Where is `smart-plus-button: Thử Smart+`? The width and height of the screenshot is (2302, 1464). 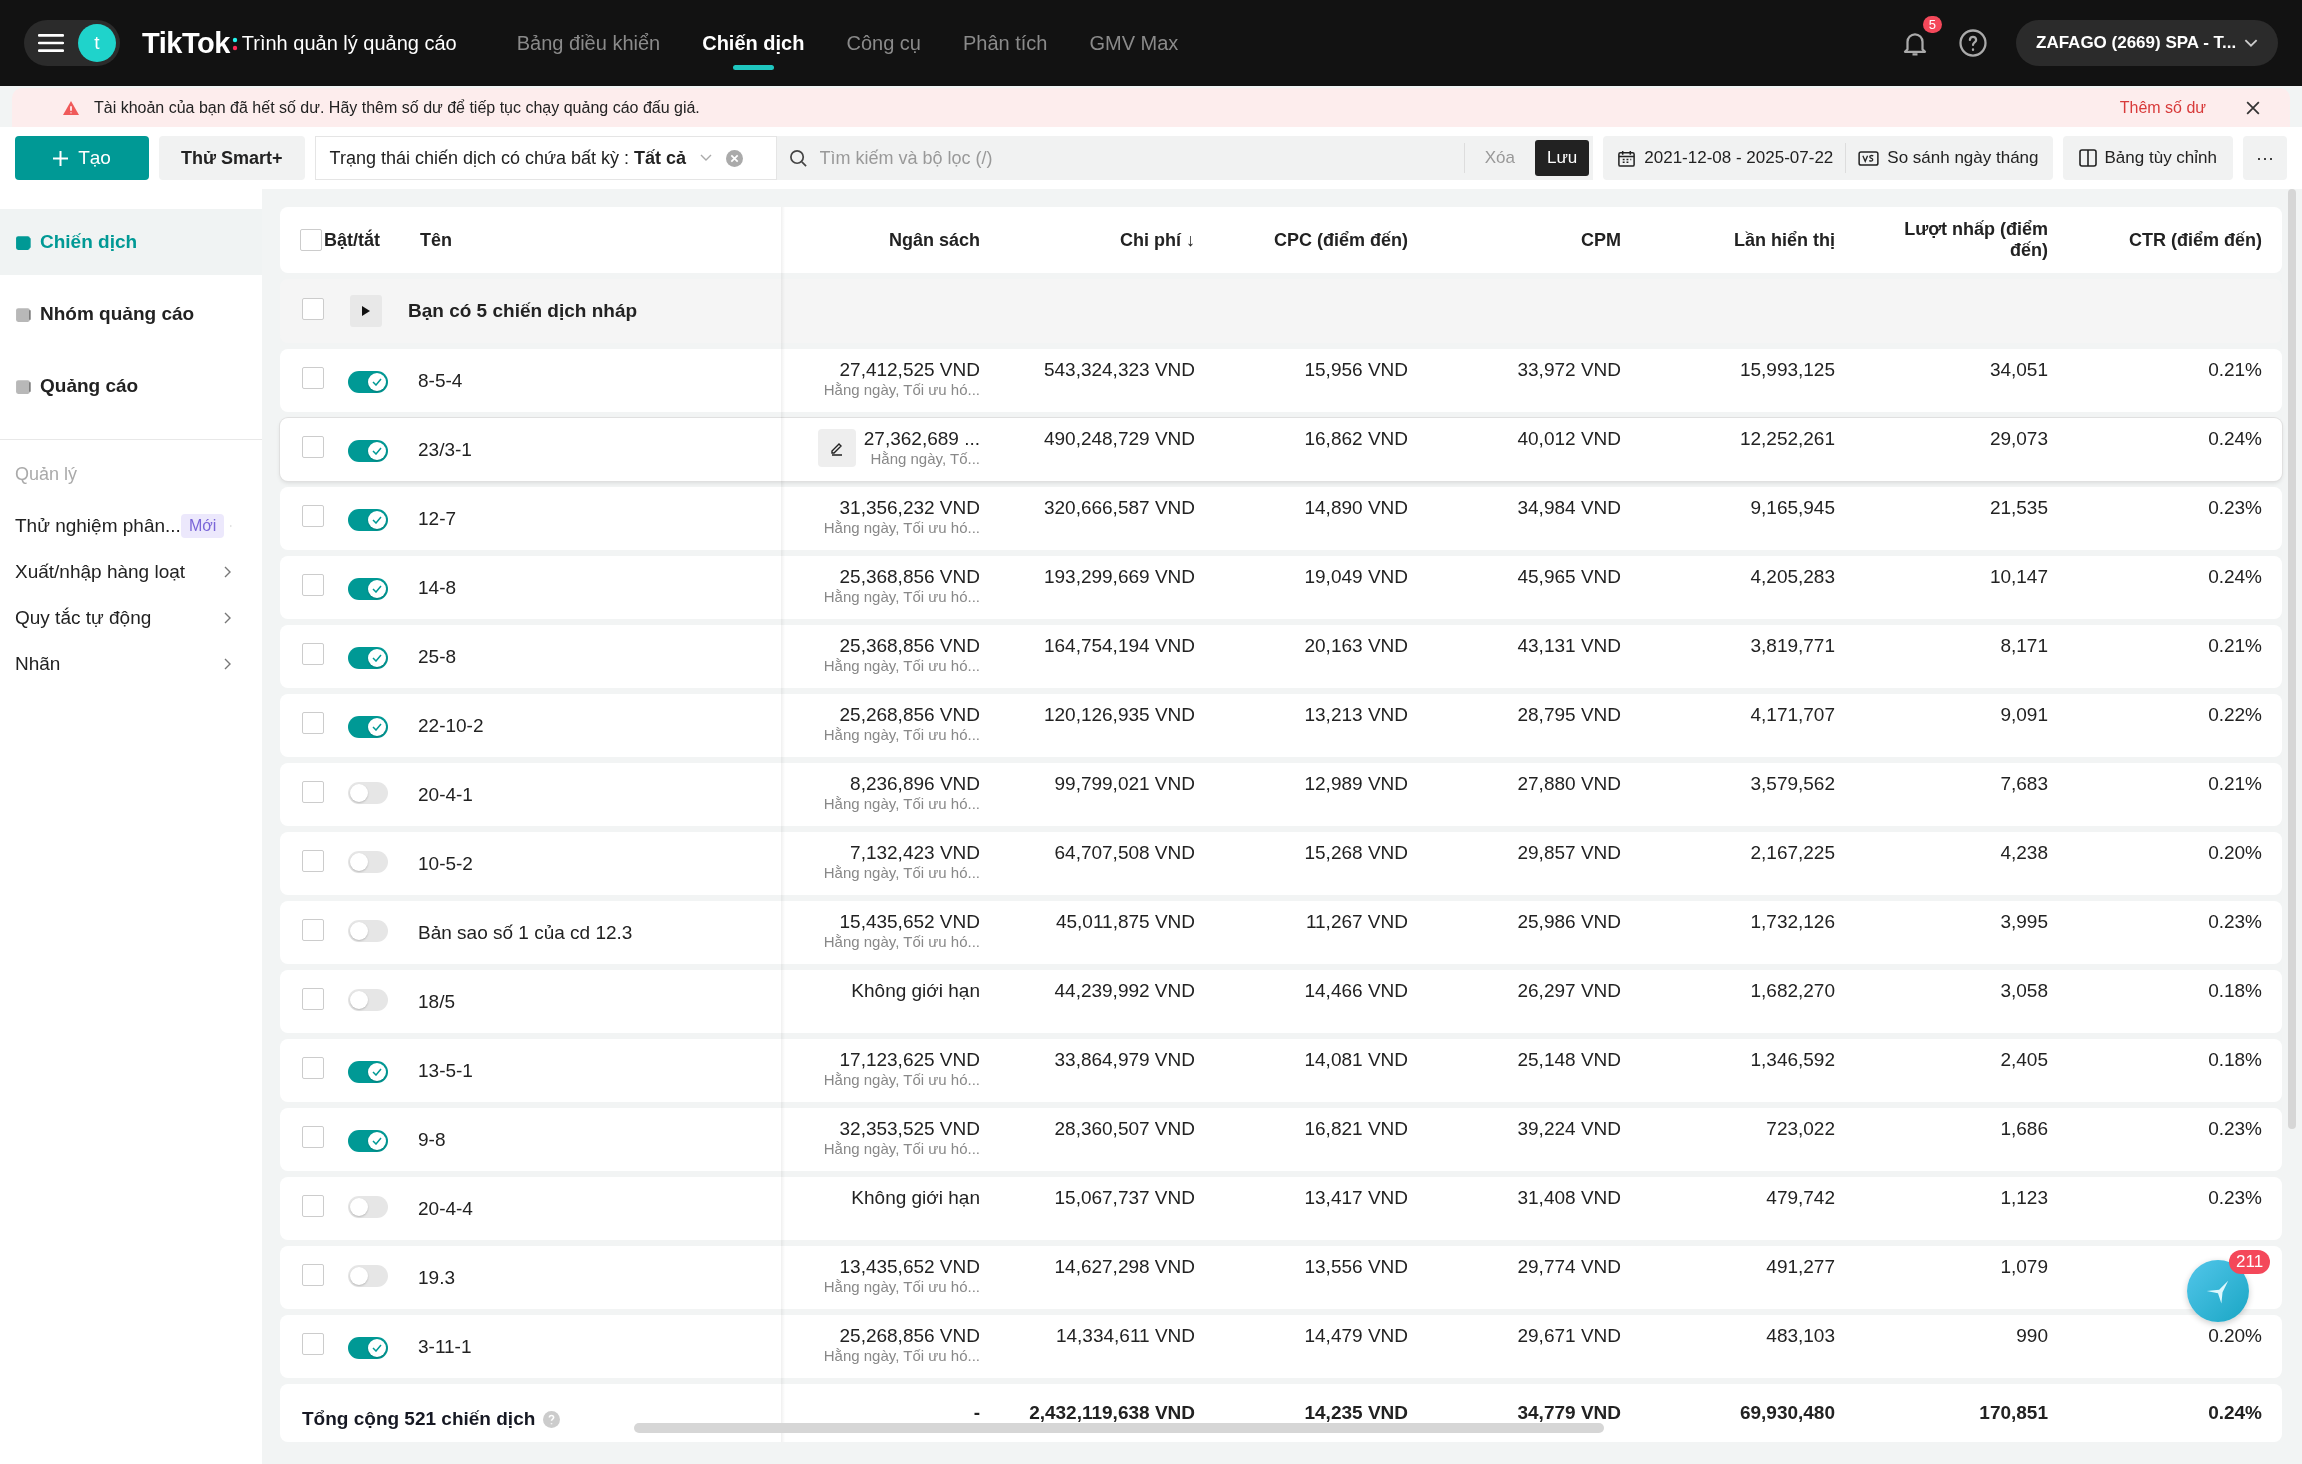
smart-plus-button: Thử Smart+ is located at coordinates (232, 158).